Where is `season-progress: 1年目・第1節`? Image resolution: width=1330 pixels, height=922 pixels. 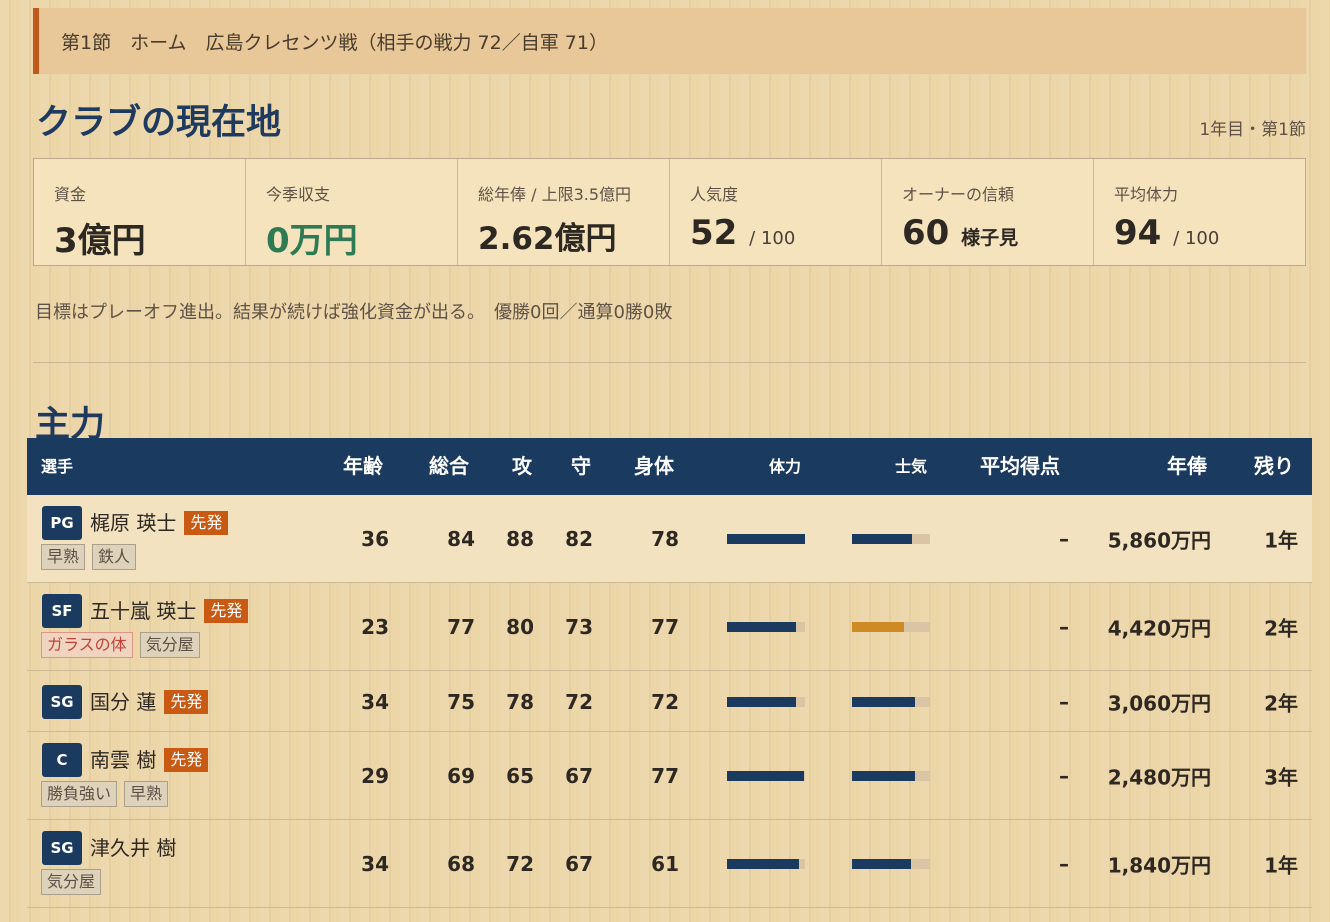 season-progress: 1年目・第1節 is located at coordinates (1252, 130).